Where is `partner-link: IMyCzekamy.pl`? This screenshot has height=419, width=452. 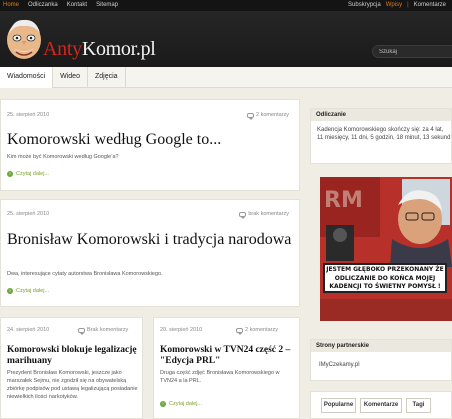
partner-link: IMyCzekamy.pl is located at coordinates (339, 366).